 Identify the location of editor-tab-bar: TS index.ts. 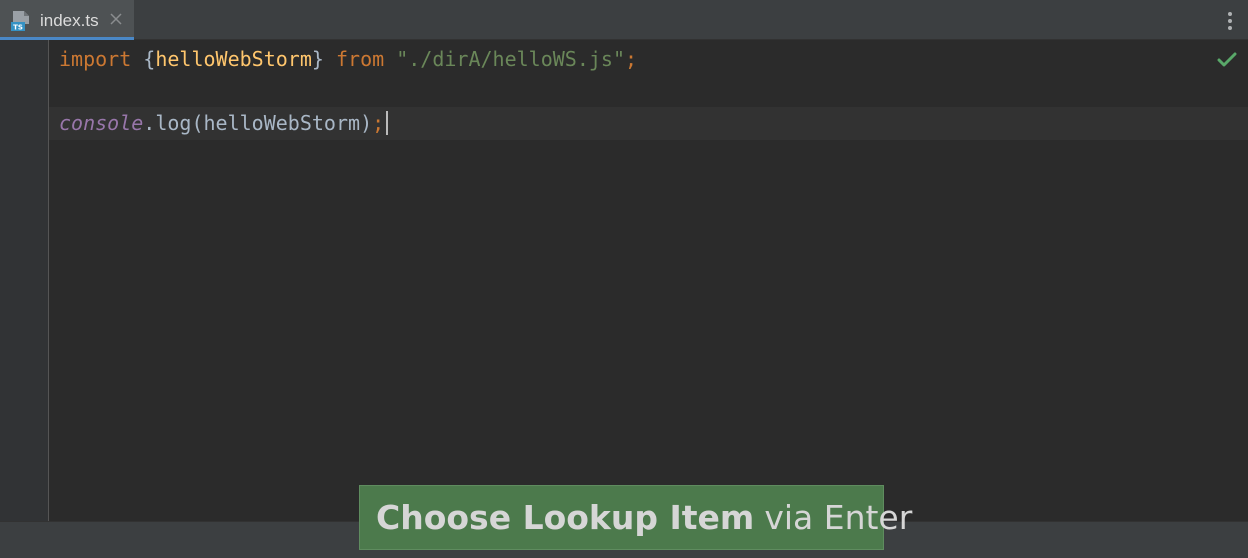
(624, 20).